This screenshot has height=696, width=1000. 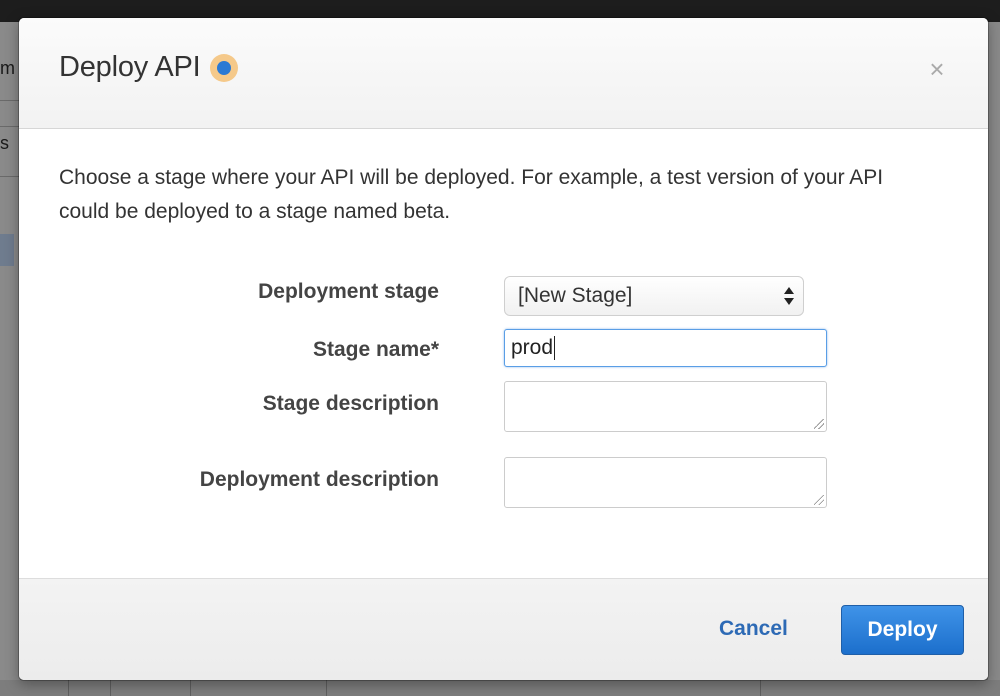 I want to click on deployment-stage-select: [New Stage], so click(x=654, y=296).